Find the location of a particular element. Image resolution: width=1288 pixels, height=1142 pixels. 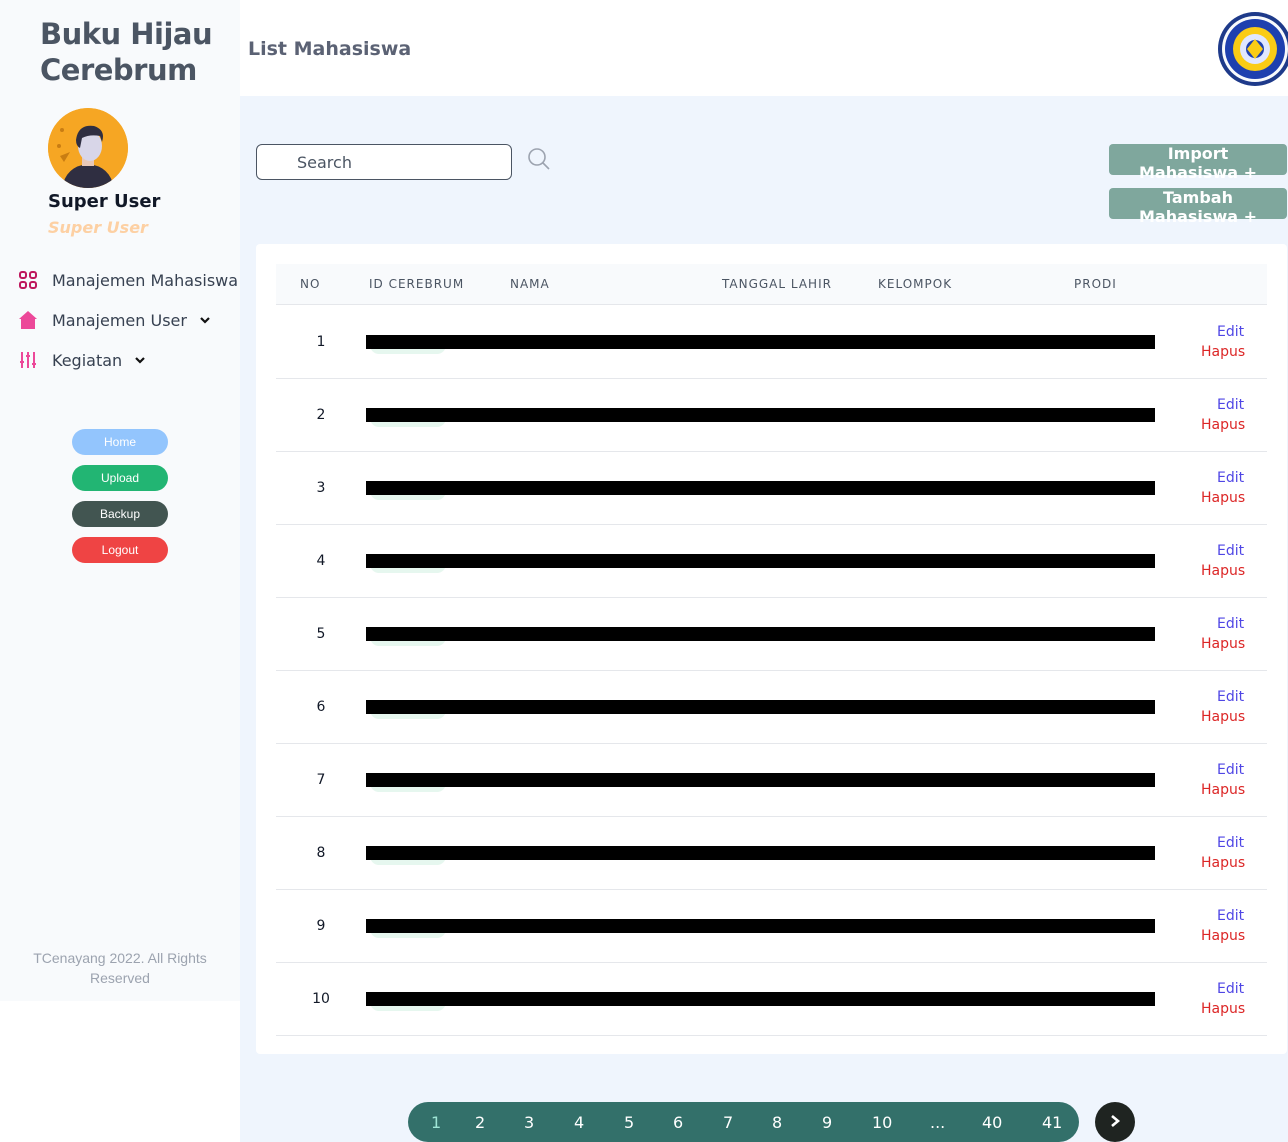

page-link-4: 4 is located at coordinates (579, 1122).